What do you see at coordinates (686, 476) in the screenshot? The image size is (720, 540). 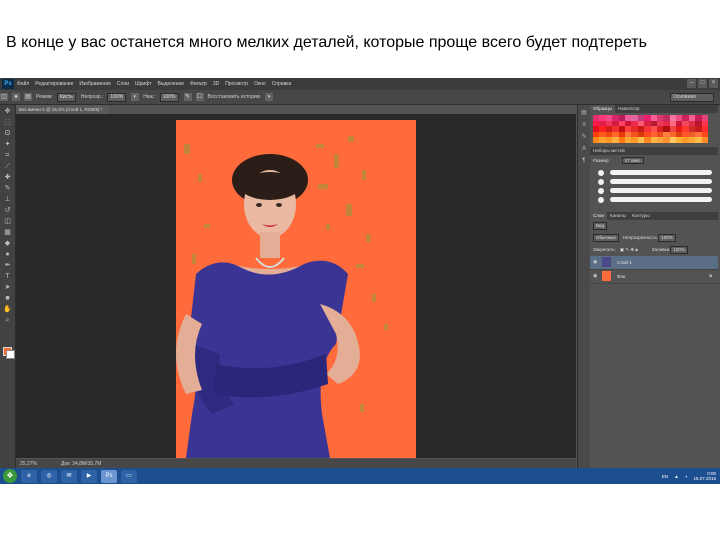 I see `volume-icon: ◖` at bounding box center [686, 476].